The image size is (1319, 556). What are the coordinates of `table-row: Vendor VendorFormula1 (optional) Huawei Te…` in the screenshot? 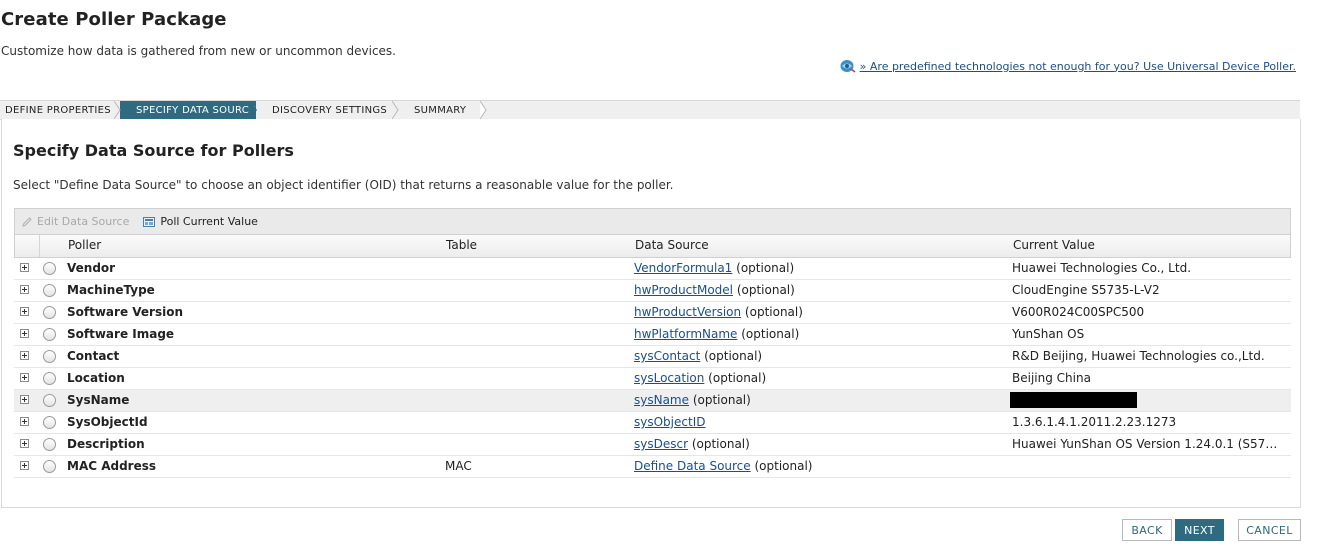 It's located at (652, 269).